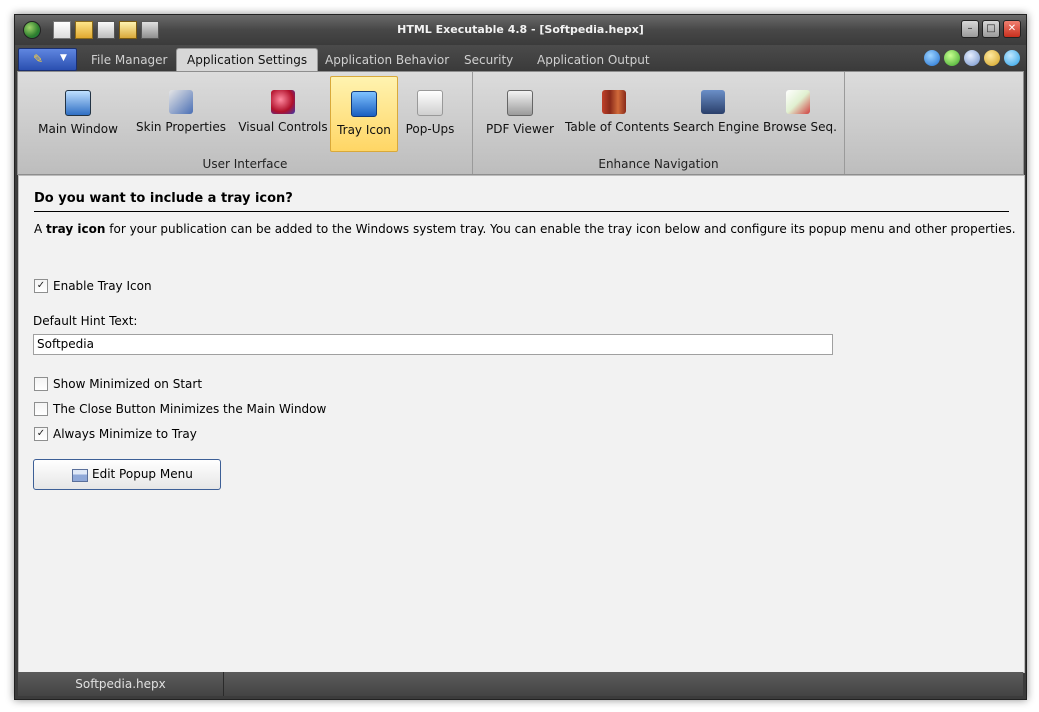 Image resolution: width=1039 pixels, height=712 pixels. I want to click on popups-icon, so click(430, 103).